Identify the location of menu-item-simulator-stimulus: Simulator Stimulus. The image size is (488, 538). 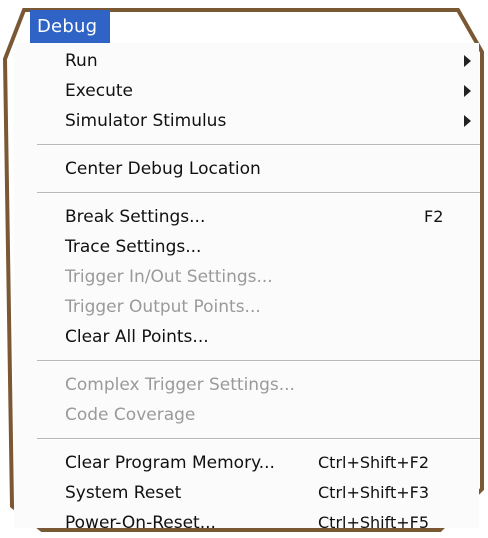
(255, 121).